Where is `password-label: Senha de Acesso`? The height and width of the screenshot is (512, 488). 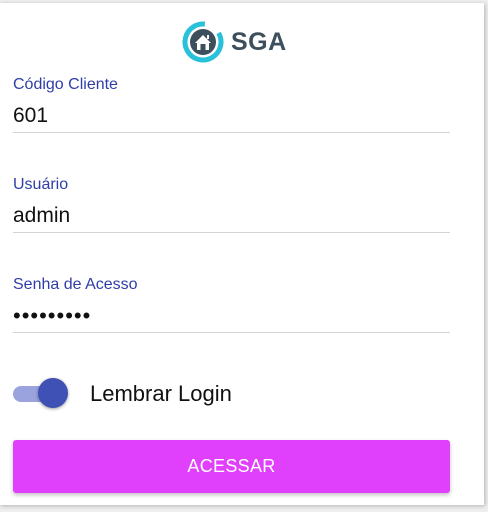
password-label: Senha de Acesso is located at coordinates (75, 284).